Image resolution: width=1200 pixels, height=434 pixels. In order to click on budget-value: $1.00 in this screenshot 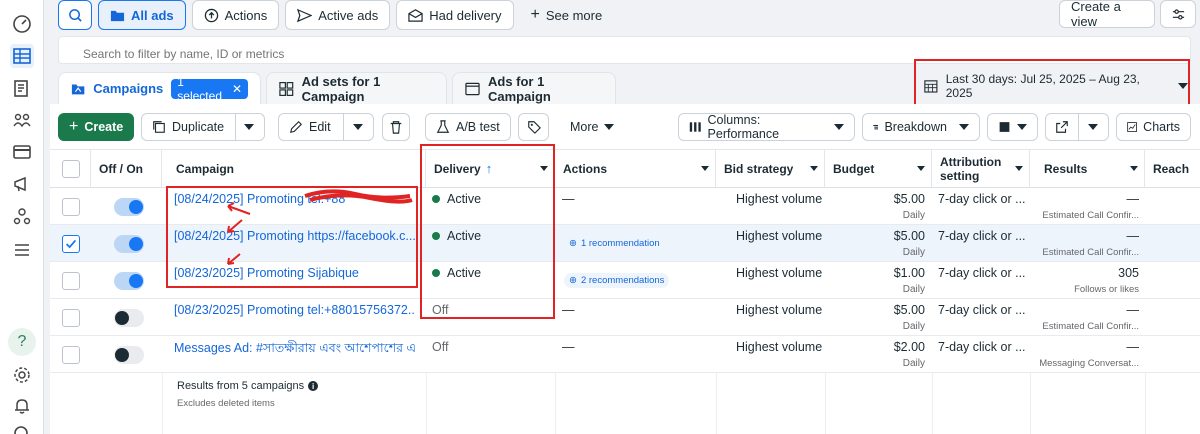, I will do `click(877, 273)`.